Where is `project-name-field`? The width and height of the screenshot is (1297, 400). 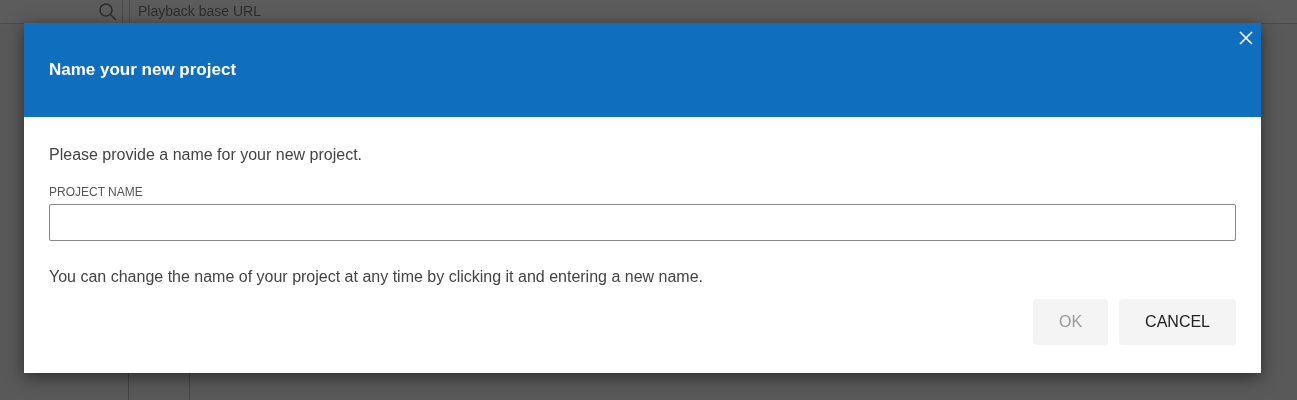 project-name-field is located at coordinates (642, 222).